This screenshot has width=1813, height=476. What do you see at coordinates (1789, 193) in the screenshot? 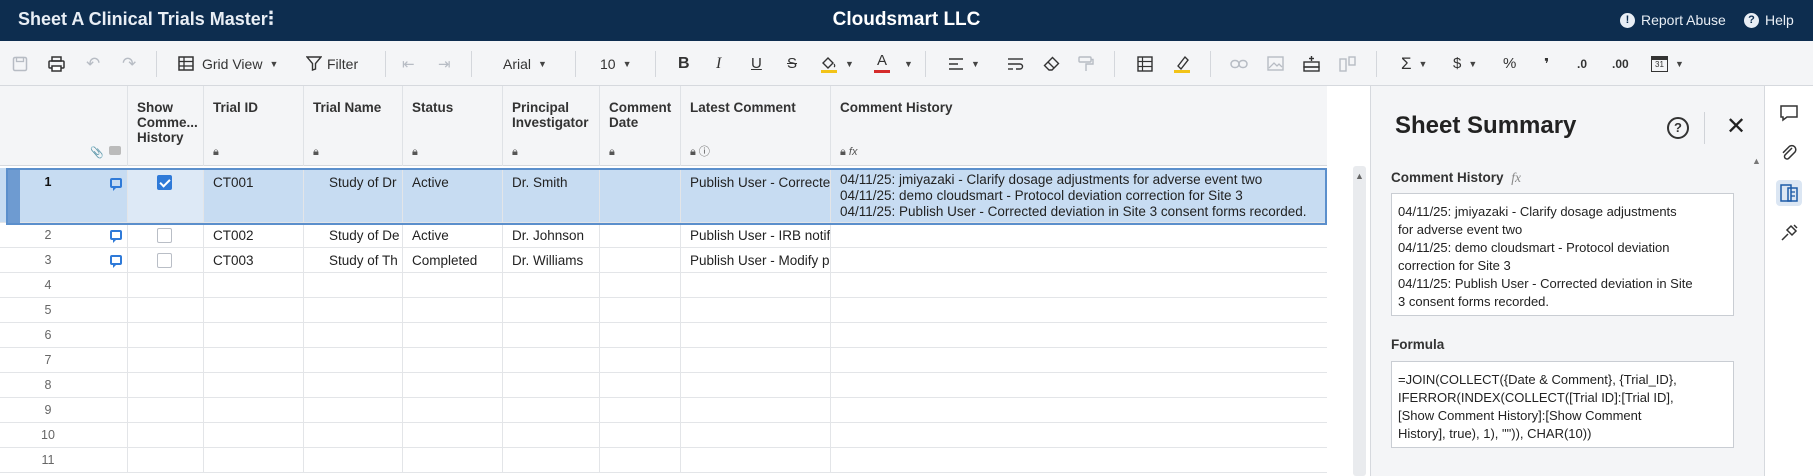
I see `sheet-summary-icon` at bounding box center [1789, 193].